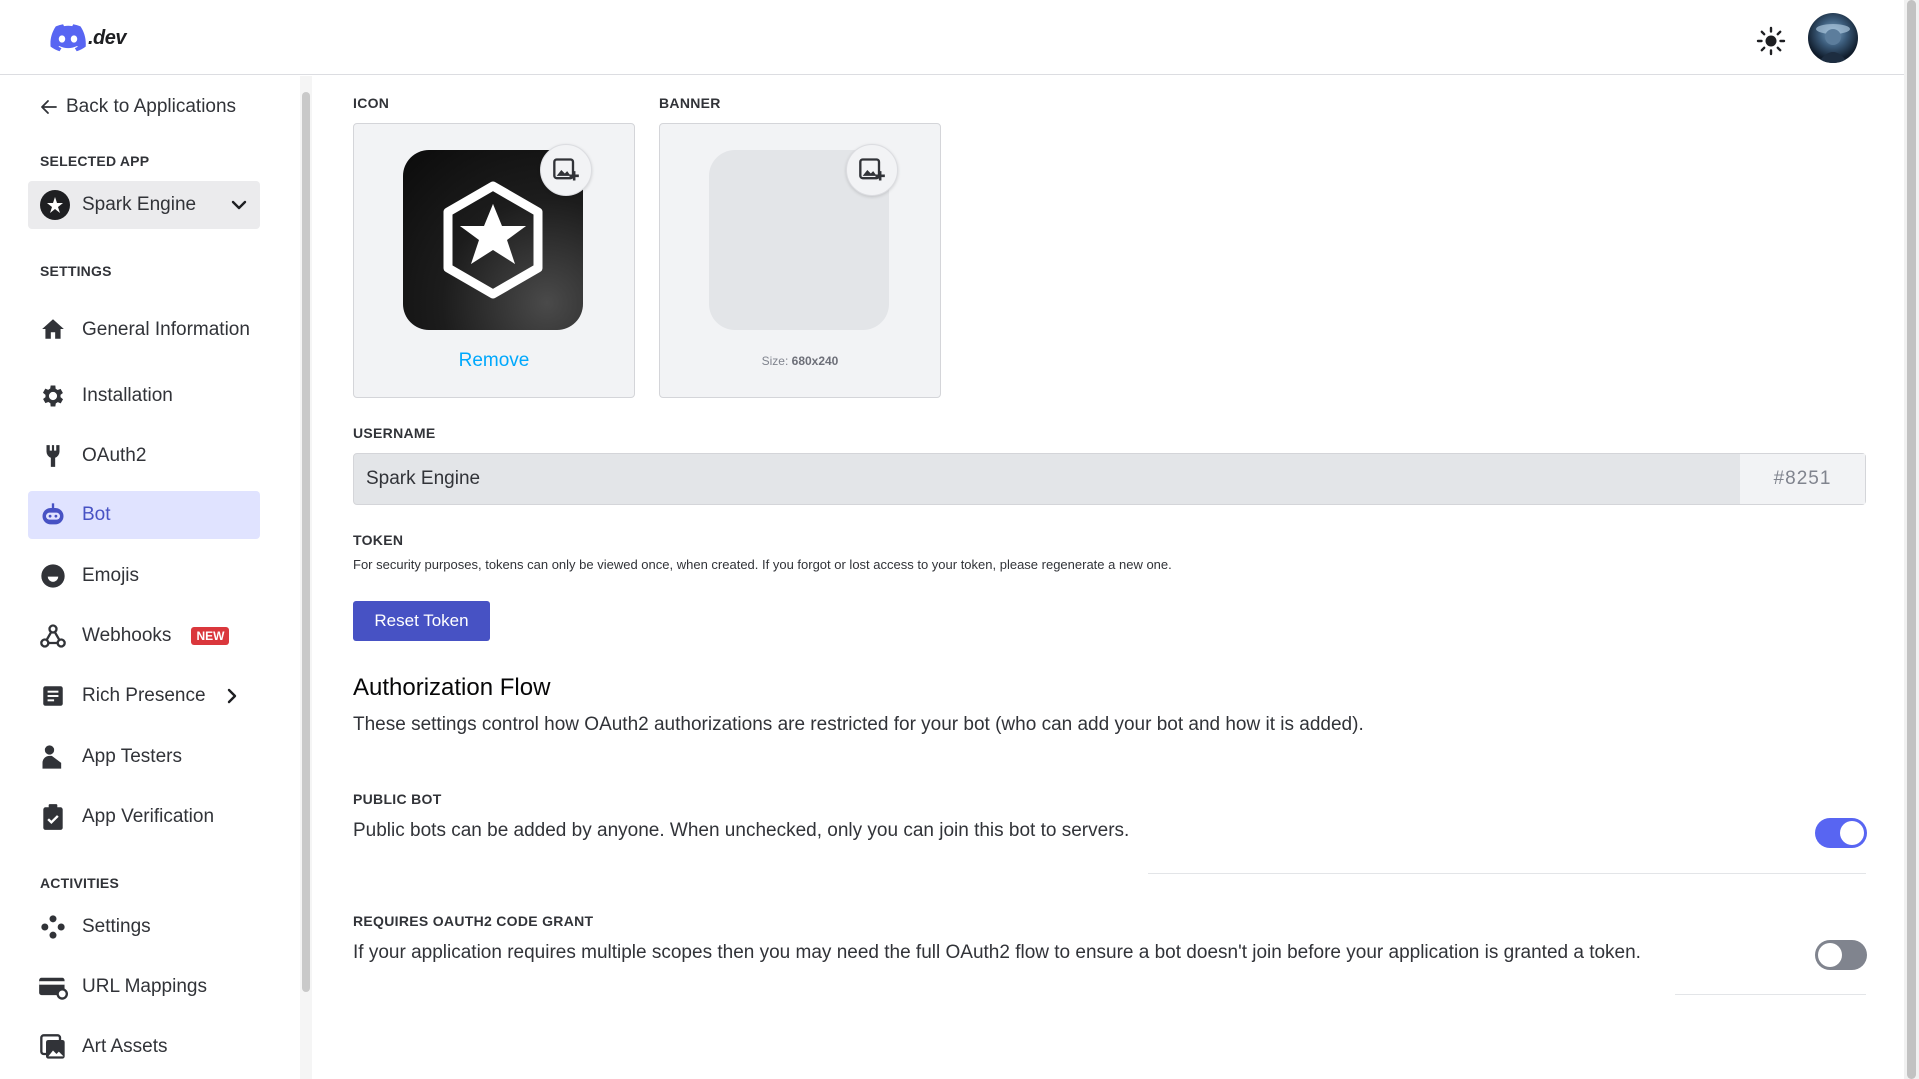 The image size is (1919, 1079). I want to click on username-value: Spark Engine, so click(423, 478).